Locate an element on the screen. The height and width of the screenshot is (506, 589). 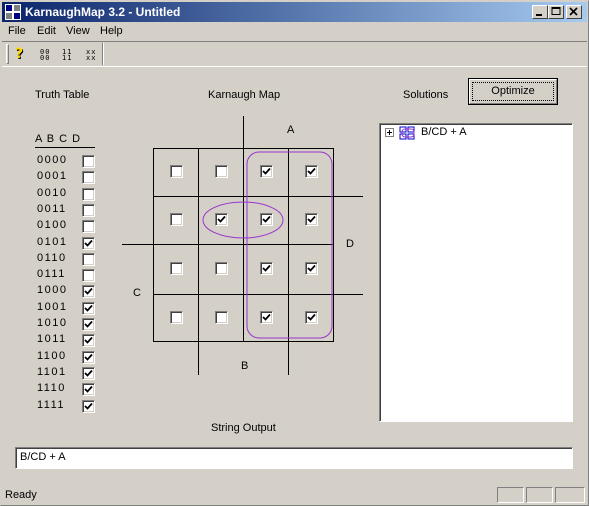
dont-care-icon: xx xx is located at coordinates (91, 55).